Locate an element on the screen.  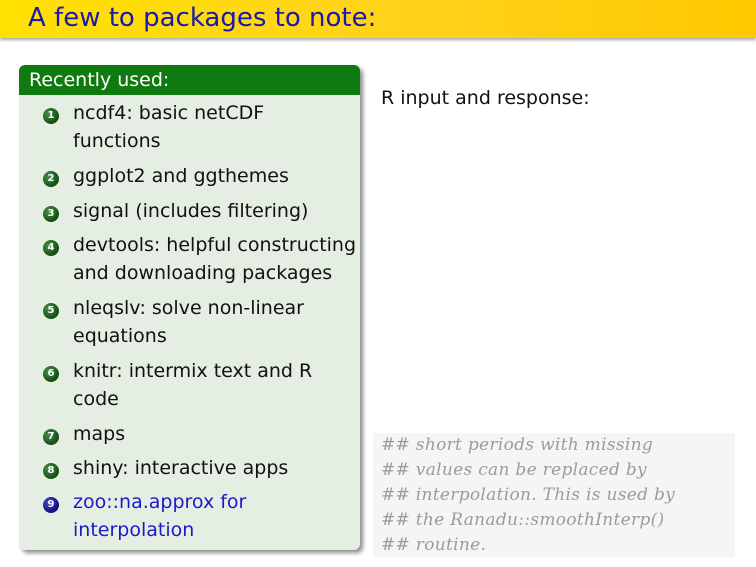
r-input-label: R input and response: is located at coordinates (485, 98).